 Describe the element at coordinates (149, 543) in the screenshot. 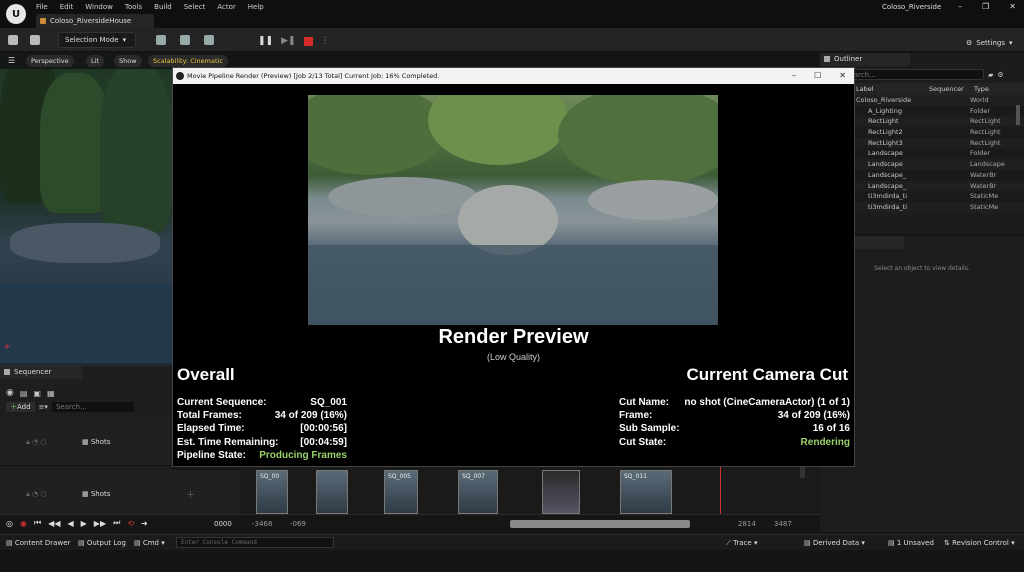

I see `cmd-dropdown: ▤ Cmd ▾` at that location.